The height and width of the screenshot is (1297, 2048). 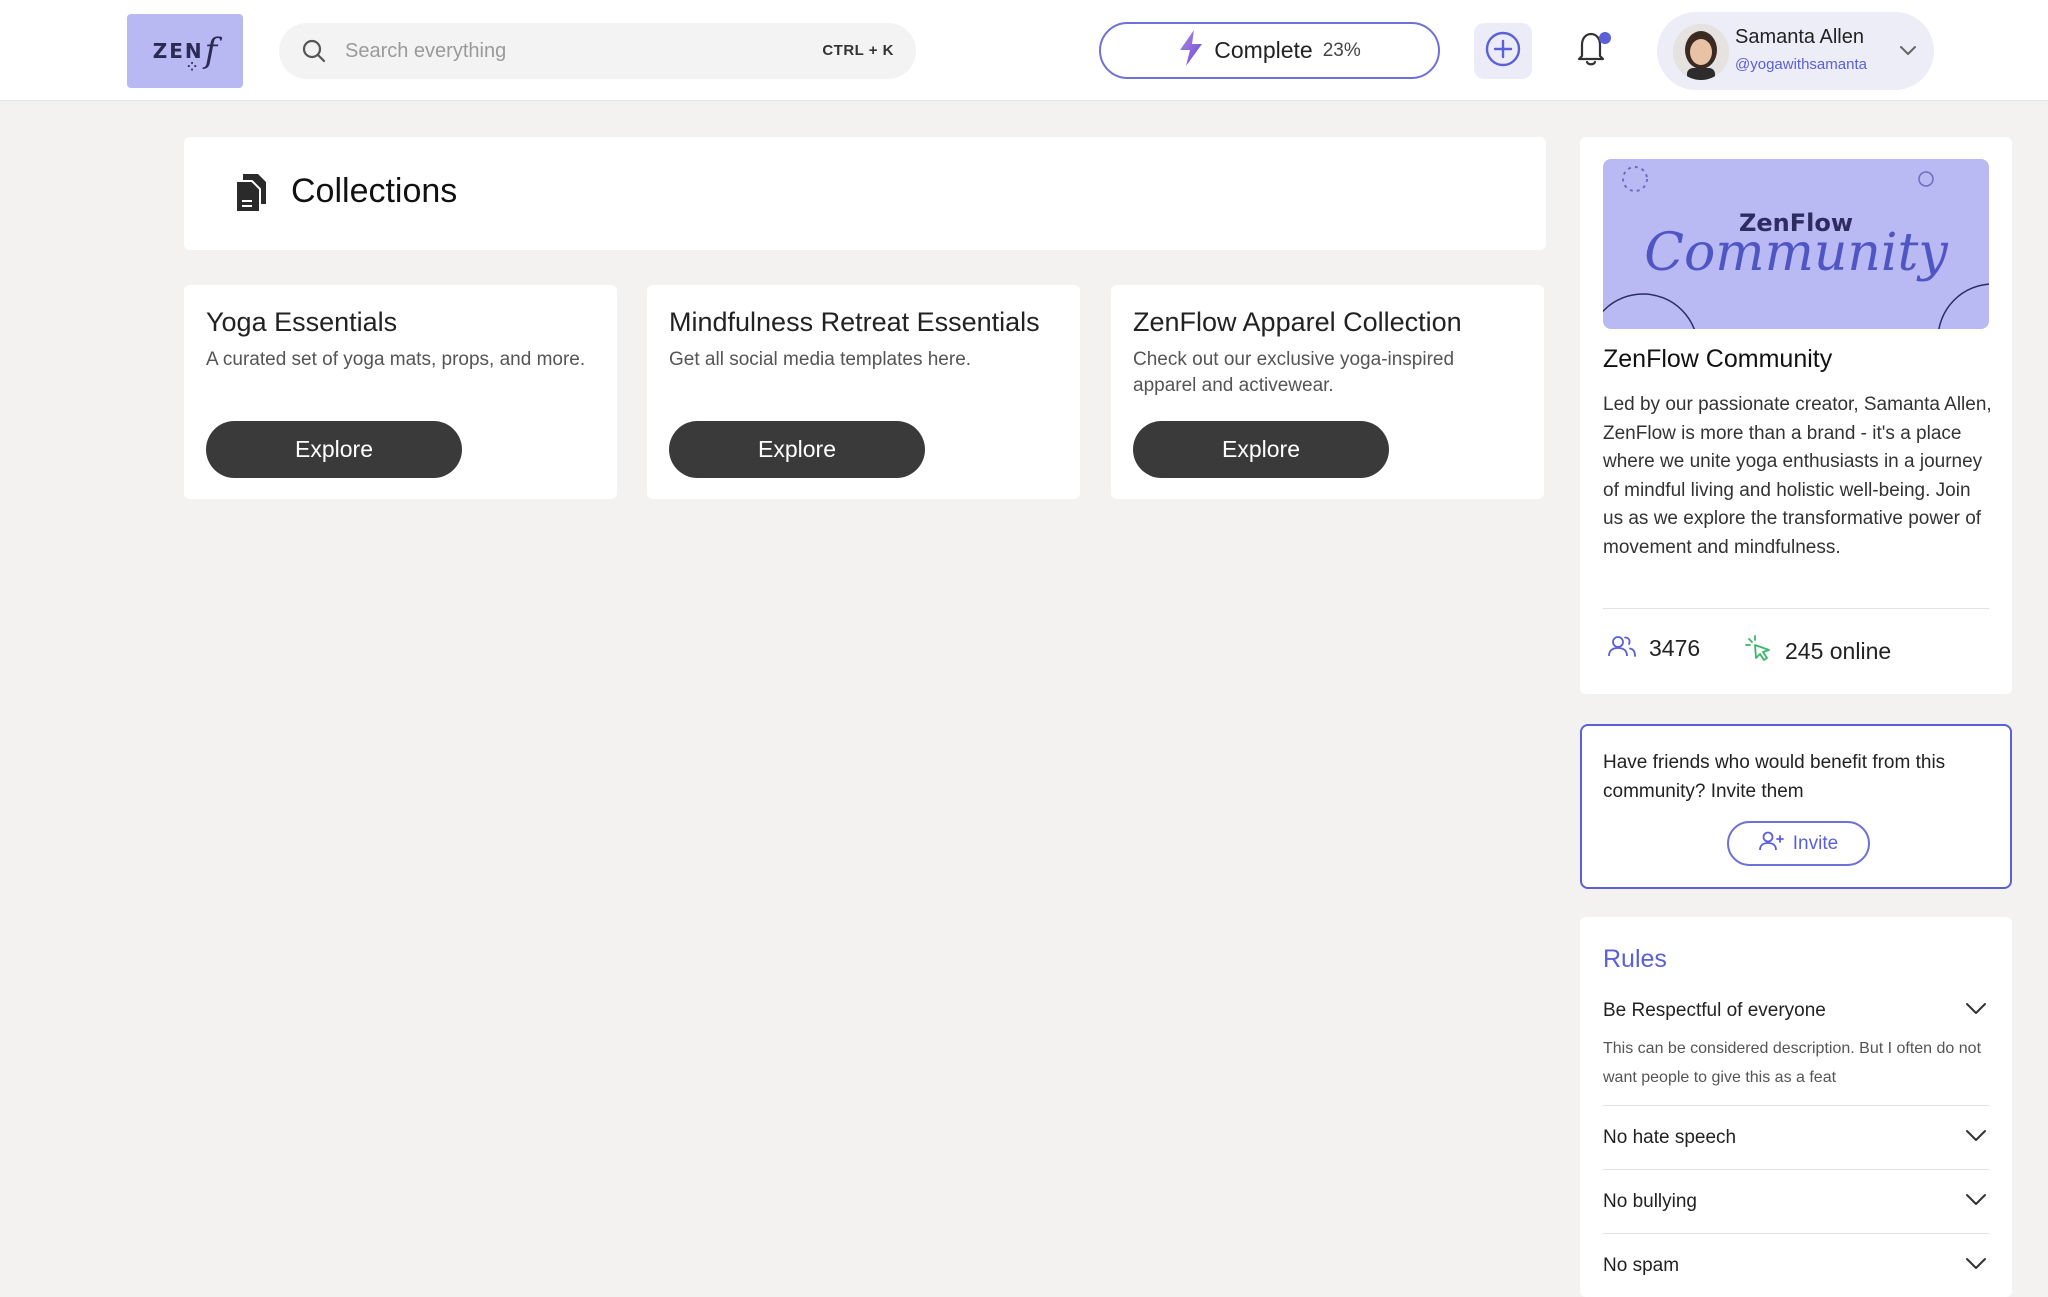 What do you see at coordinates (251, 195) in the screenshot?
I see `document-icon` at bounding box center [251, 195].